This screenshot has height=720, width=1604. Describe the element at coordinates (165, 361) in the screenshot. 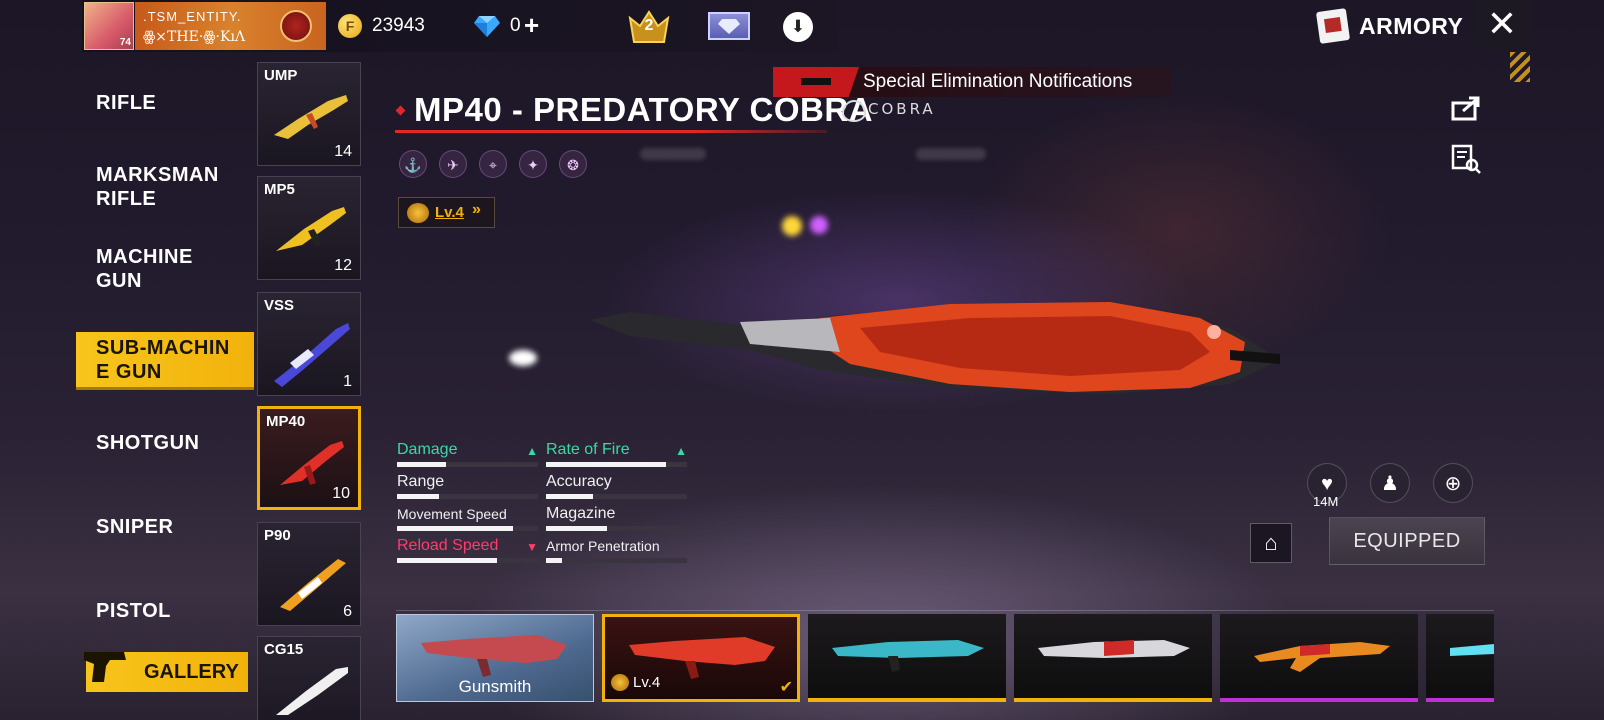

I see `category-sub-machine-gun: SUB-MACHIN E GUN` at that location.